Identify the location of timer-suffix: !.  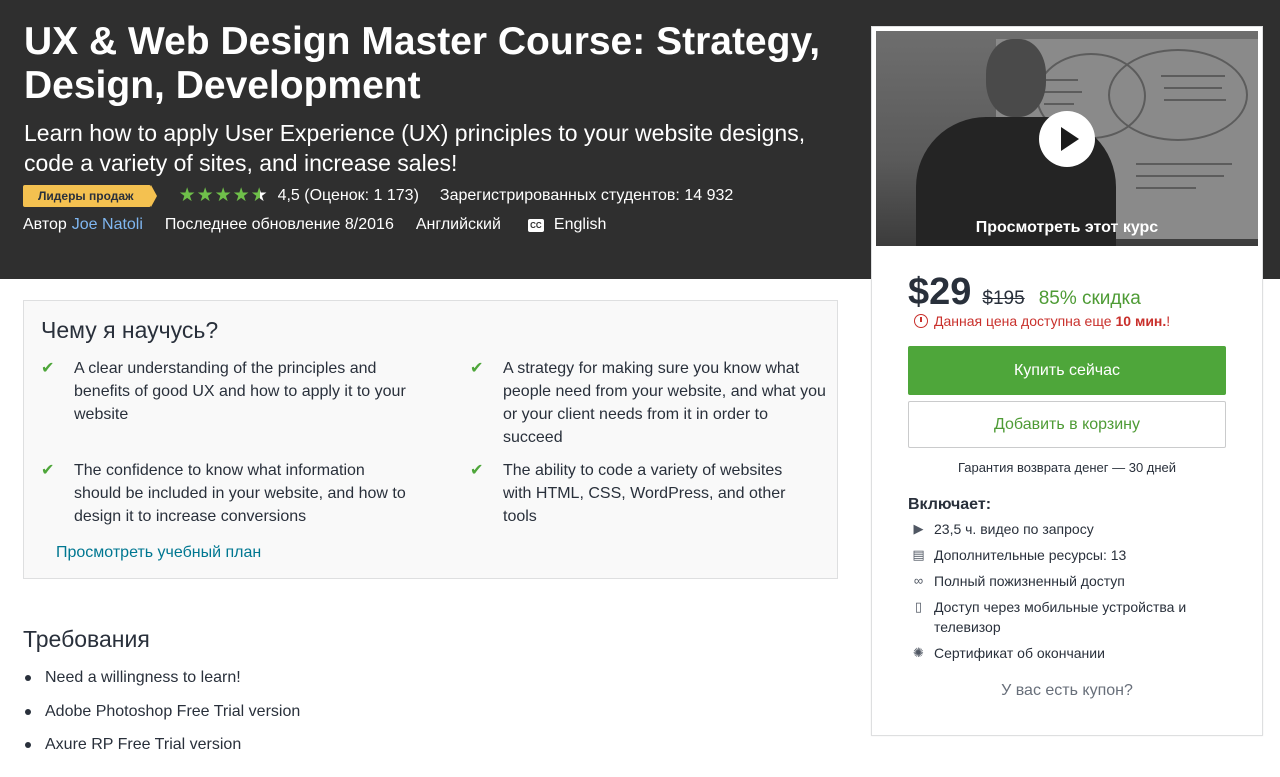
(1168, 321).